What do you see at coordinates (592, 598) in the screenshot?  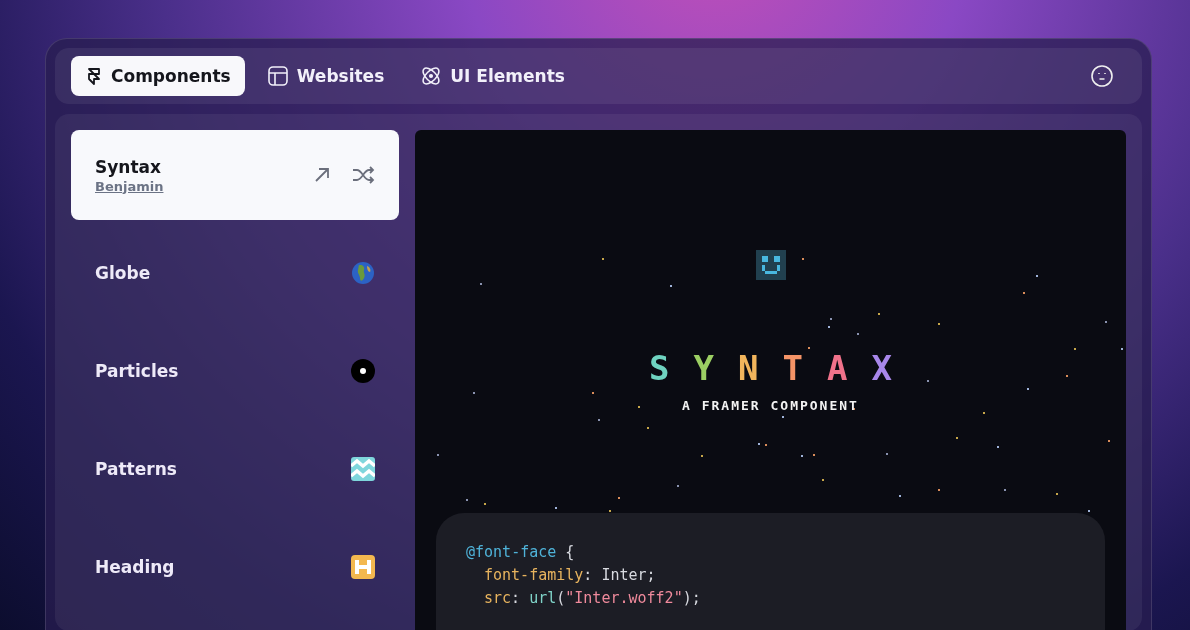 I see `code-line: src: url("Inter.woff2");` at bounding box center [592, 598].